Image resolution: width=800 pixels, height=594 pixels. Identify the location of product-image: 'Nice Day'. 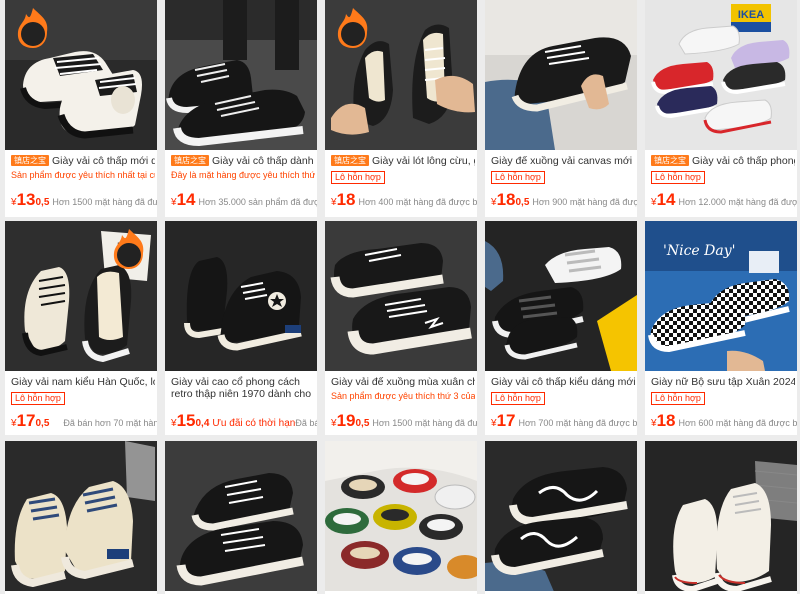
(721, 296).